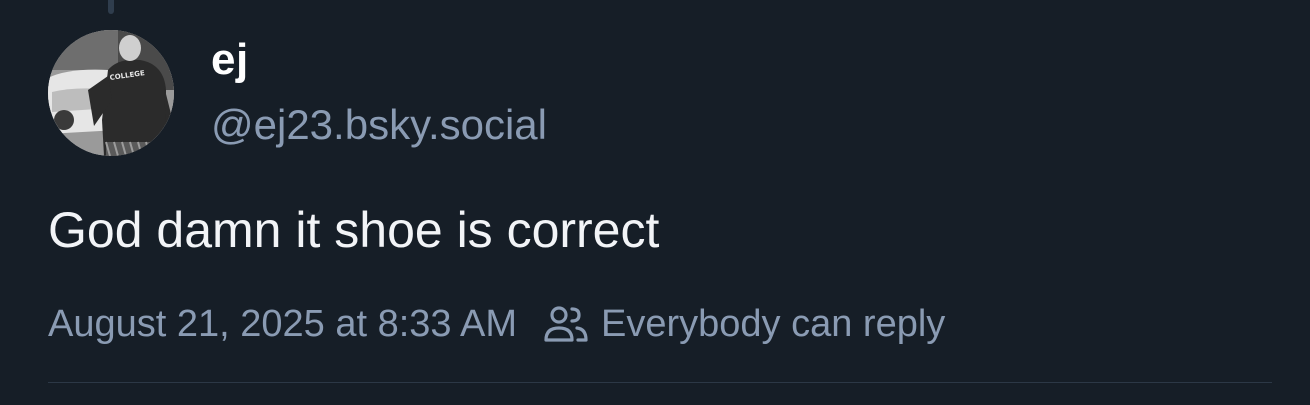 This screenshot has height=405, width=1310. I want to click on reply-setting-button: Everybody can reply, so click(744, 324).